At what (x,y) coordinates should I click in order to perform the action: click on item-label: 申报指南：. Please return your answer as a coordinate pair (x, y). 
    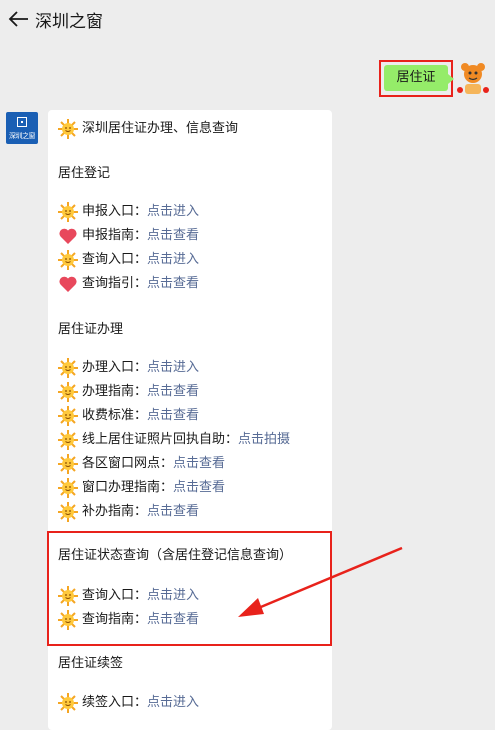
    Looking at the image, I should click on (115, 235).